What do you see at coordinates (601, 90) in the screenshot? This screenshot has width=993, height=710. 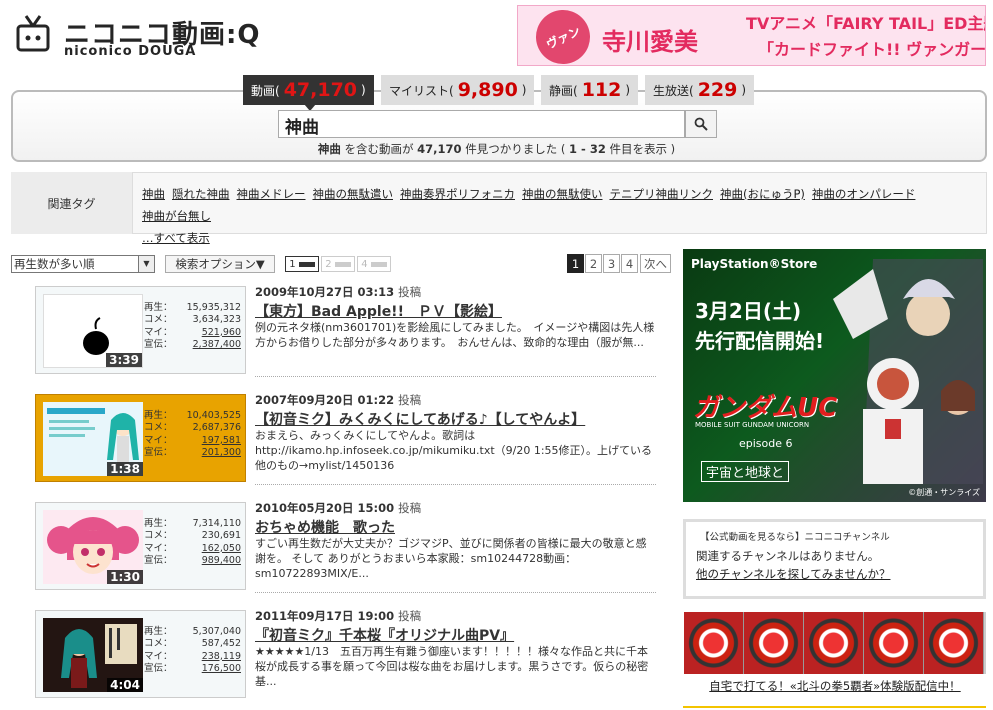 I see `tab-count: 112` at bounding box center [601, 90].